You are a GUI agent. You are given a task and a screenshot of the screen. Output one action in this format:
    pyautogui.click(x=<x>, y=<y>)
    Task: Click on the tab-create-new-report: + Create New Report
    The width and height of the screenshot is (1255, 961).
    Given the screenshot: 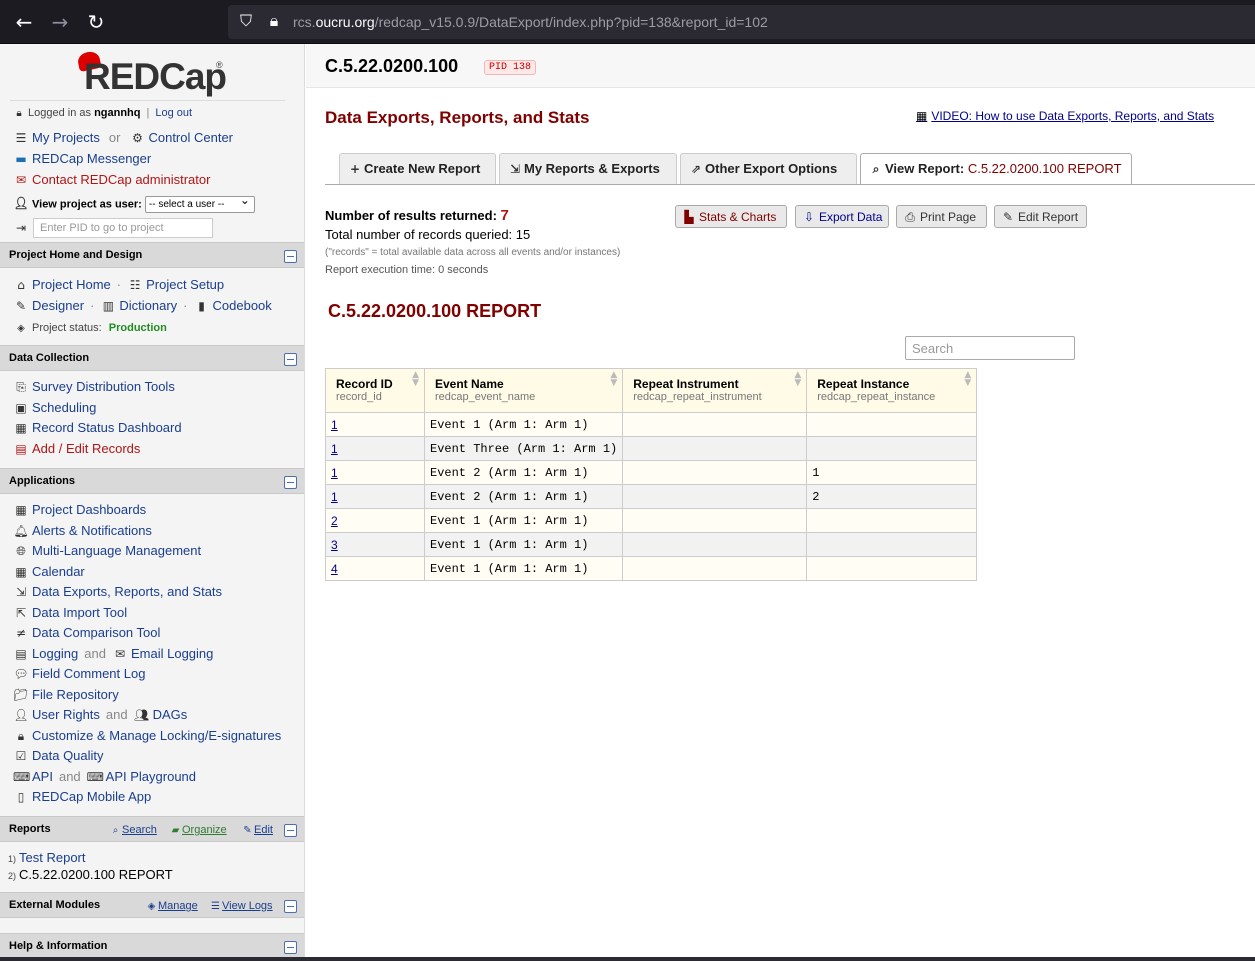 What is the action you would take?
    pyautogui.click(x=417, y=168)
    